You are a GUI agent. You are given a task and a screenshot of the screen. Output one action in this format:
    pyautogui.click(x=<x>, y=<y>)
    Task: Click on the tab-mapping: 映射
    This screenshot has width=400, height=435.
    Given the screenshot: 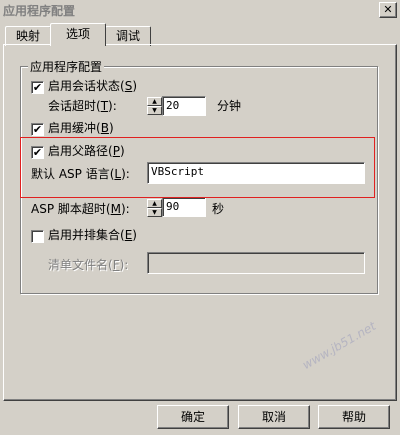 What is the action you would take?
    pyautogui.click(x=28, y=36)
    